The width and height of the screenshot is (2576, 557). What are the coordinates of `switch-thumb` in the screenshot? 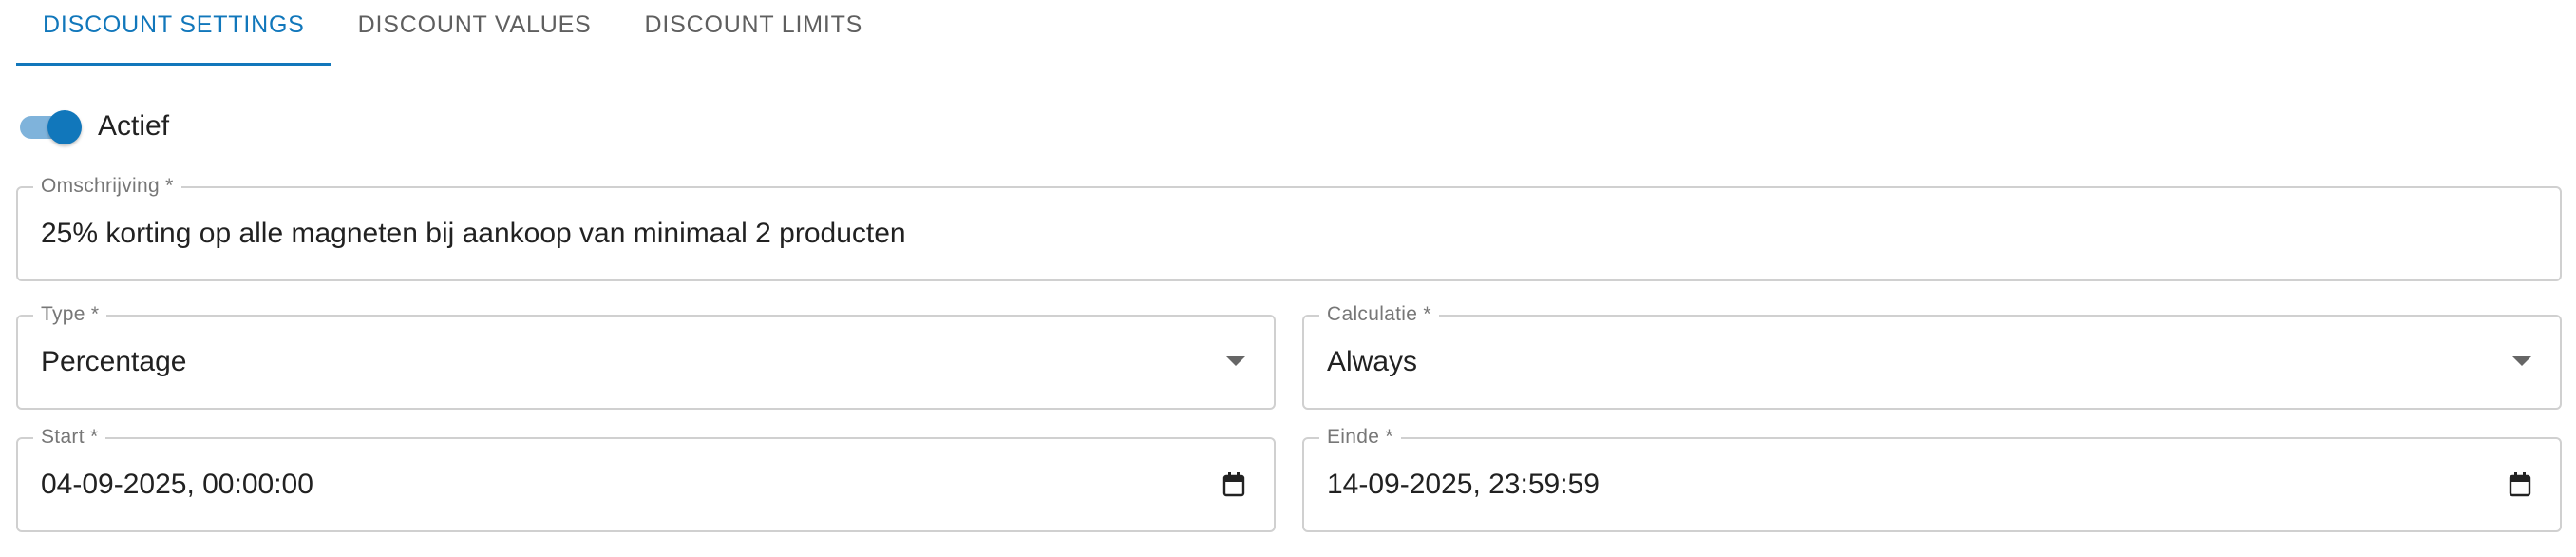 It's located at (64, 127).